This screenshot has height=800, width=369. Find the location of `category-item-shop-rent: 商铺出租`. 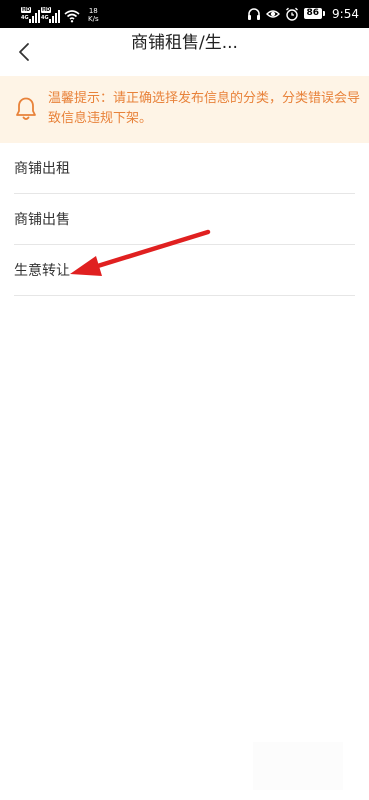

category-item-shop-rent: 商铺出租 is located at coordinates (184, 168).